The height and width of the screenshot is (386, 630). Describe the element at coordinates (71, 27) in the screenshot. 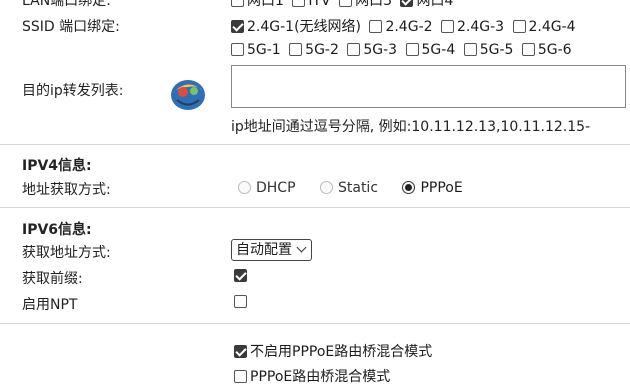

I see `ssid-binding-label: SSID 端口绑定:` at that location.